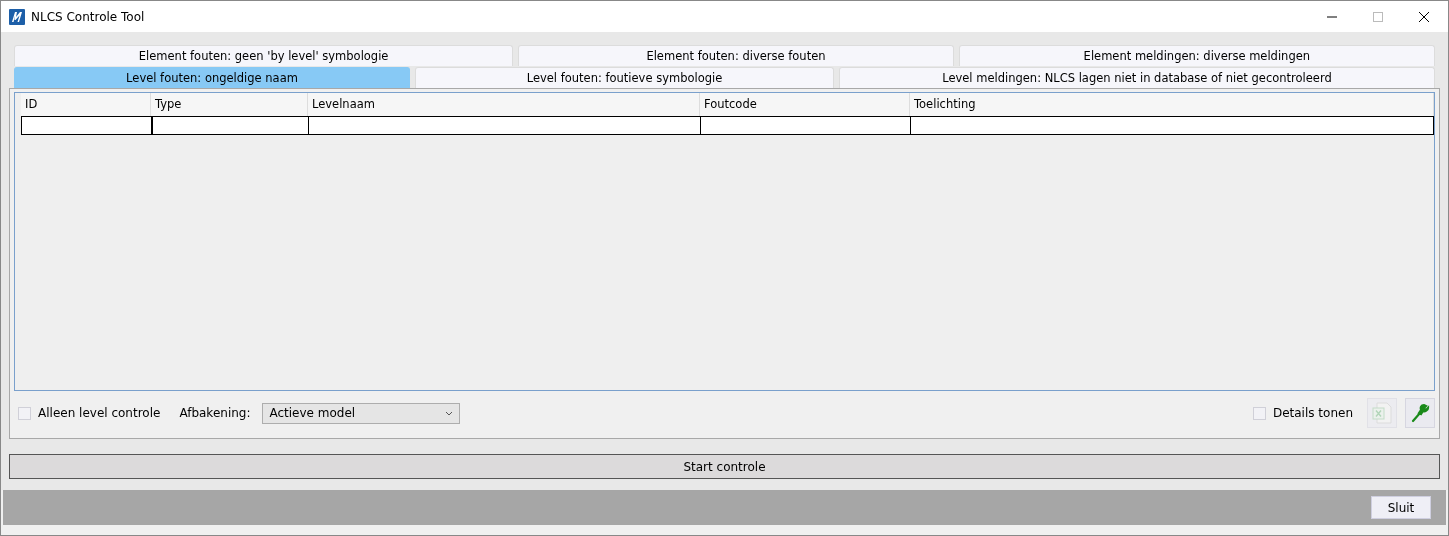 This screenshot has height=536, width=1449. I want to click on scope-label: Afbakening:, so click(215, 413).